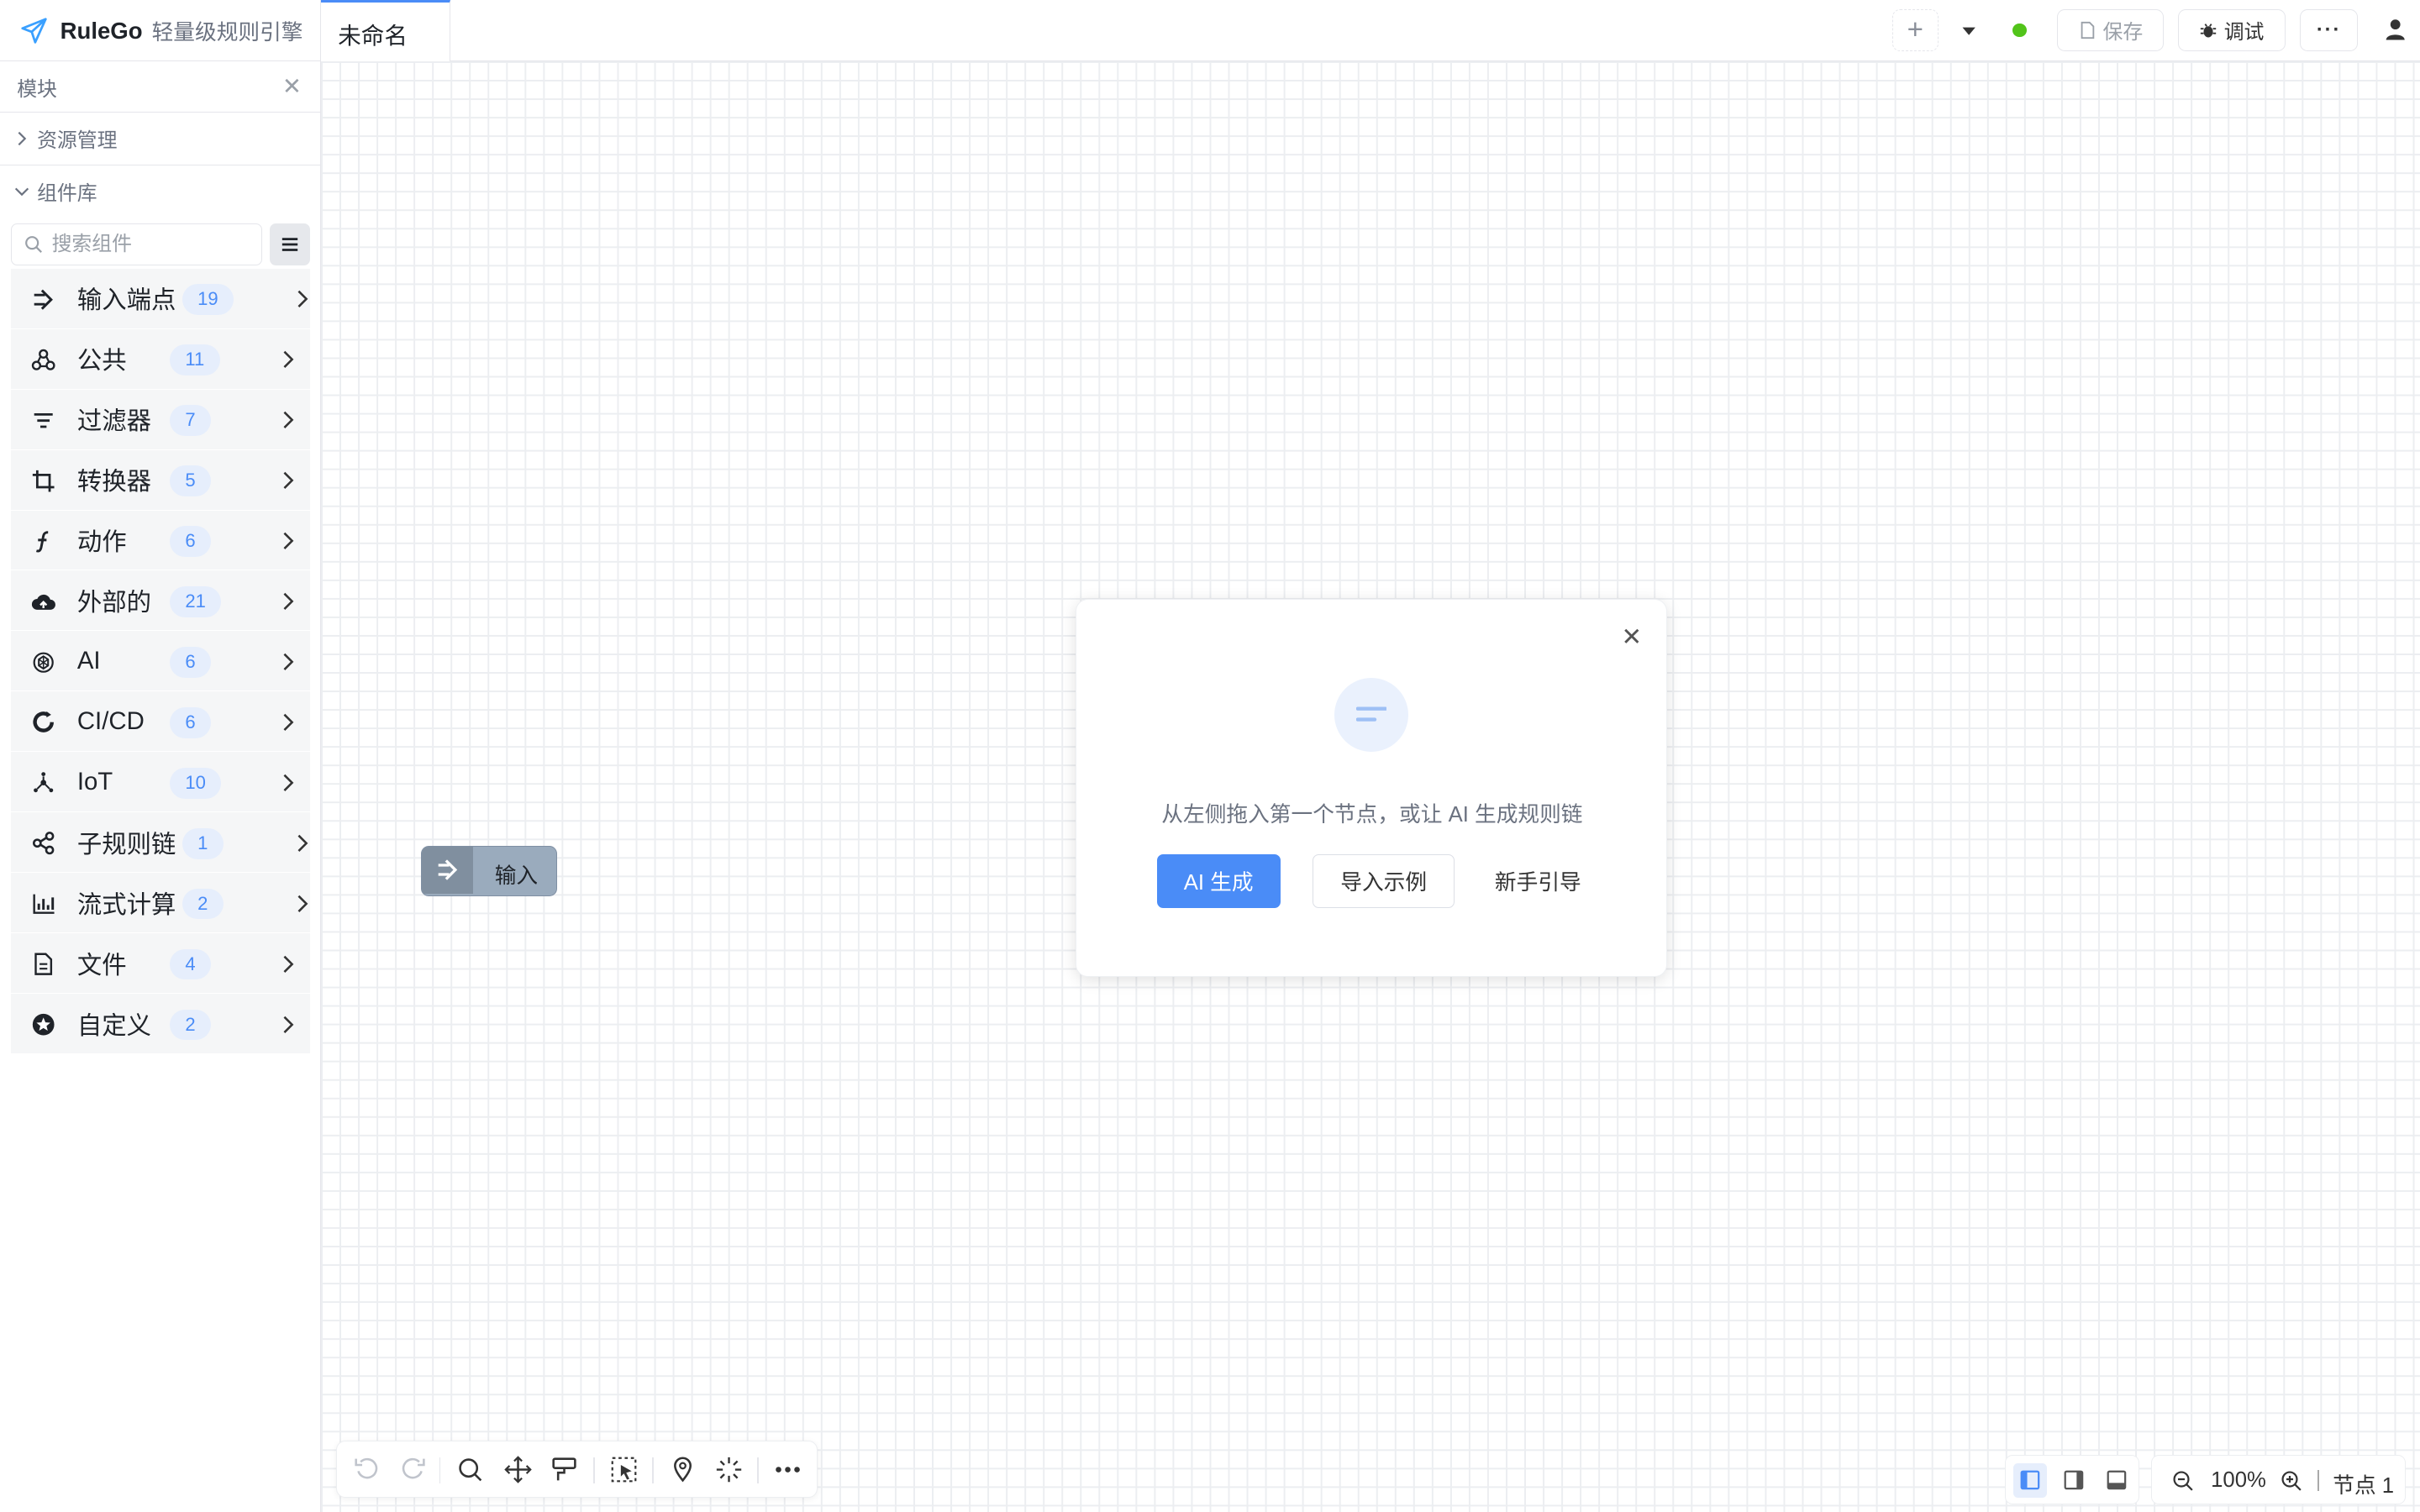 This screenshot has height=1512, width=2420. I want to click on category-label: AI, so click(88, 660).